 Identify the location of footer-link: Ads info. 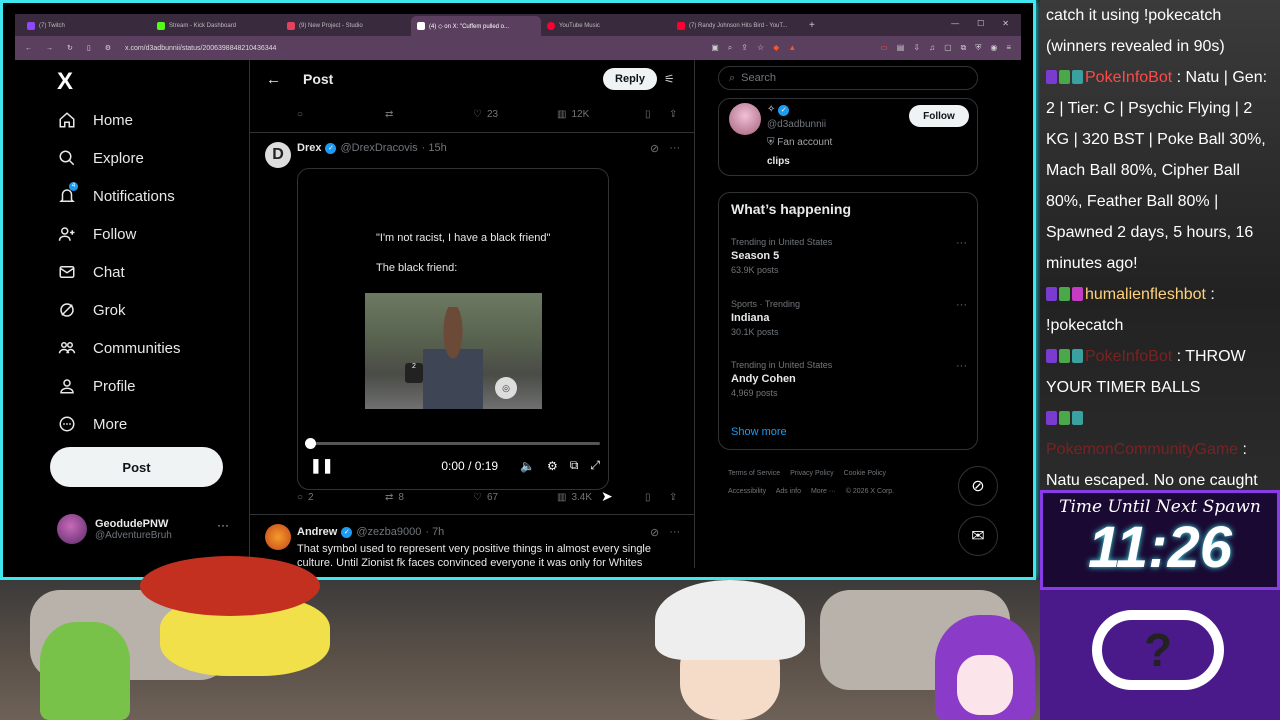
(788, 491).